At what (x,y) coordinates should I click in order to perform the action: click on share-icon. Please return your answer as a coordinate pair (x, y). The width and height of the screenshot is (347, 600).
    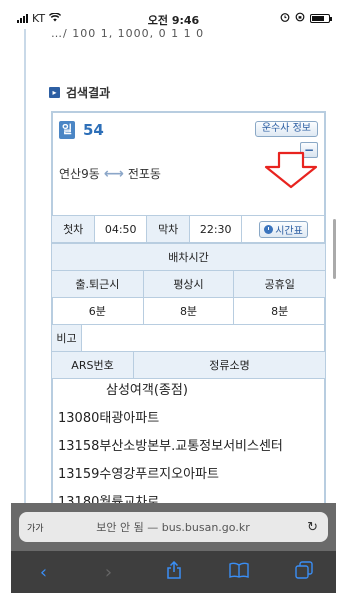
    Looking at the image, I should click on (174, 572).